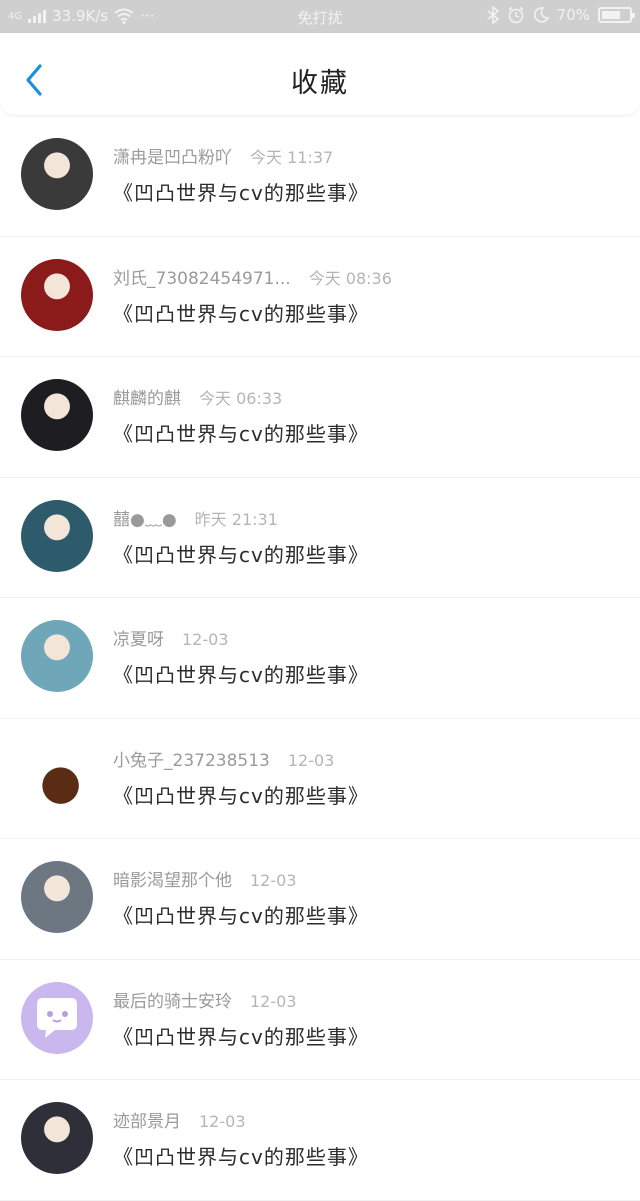 Image resolution: width=640 pixels, height=1201 pixels. I want to click on item-meta: 迹部景月 12-03, so click(179, 1119).